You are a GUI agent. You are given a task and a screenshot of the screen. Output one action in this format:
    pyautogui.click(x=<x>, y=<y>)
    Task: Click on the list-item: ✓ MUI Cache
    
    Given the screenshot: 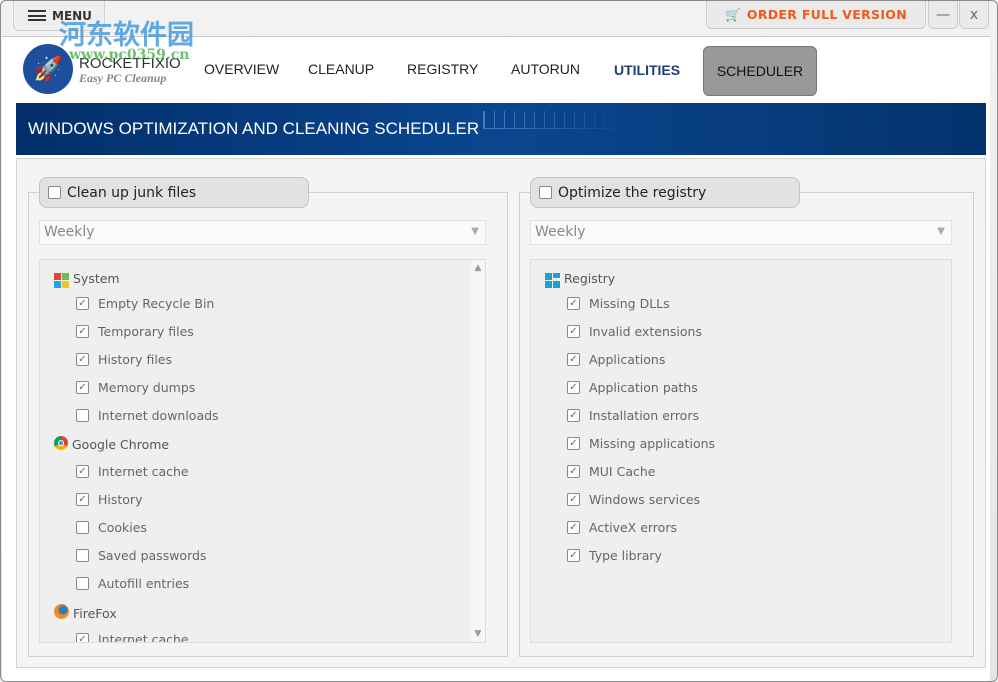 What is the action you would take?
    pyautogui.click(x=611, y=471)
    